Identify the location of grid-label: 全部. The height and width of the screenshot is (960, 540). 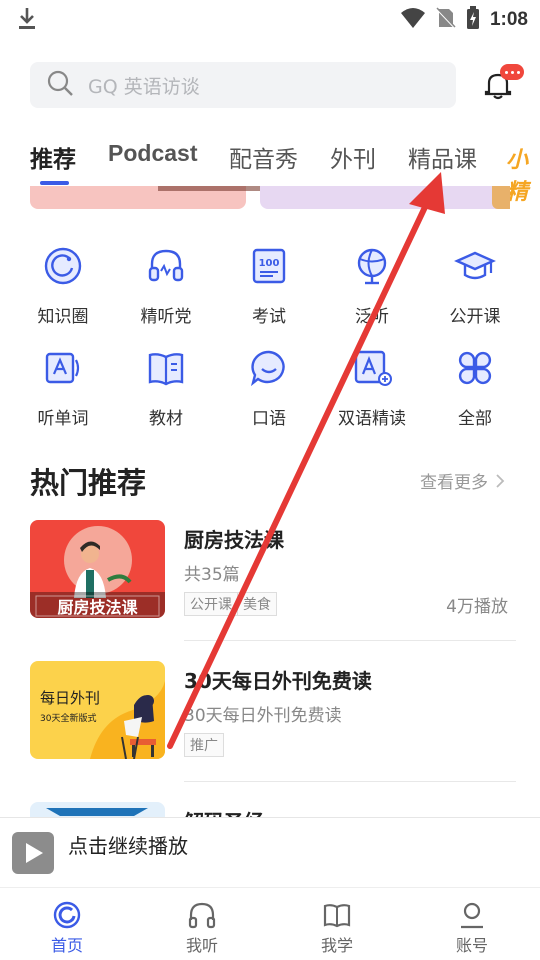
(475, 419).